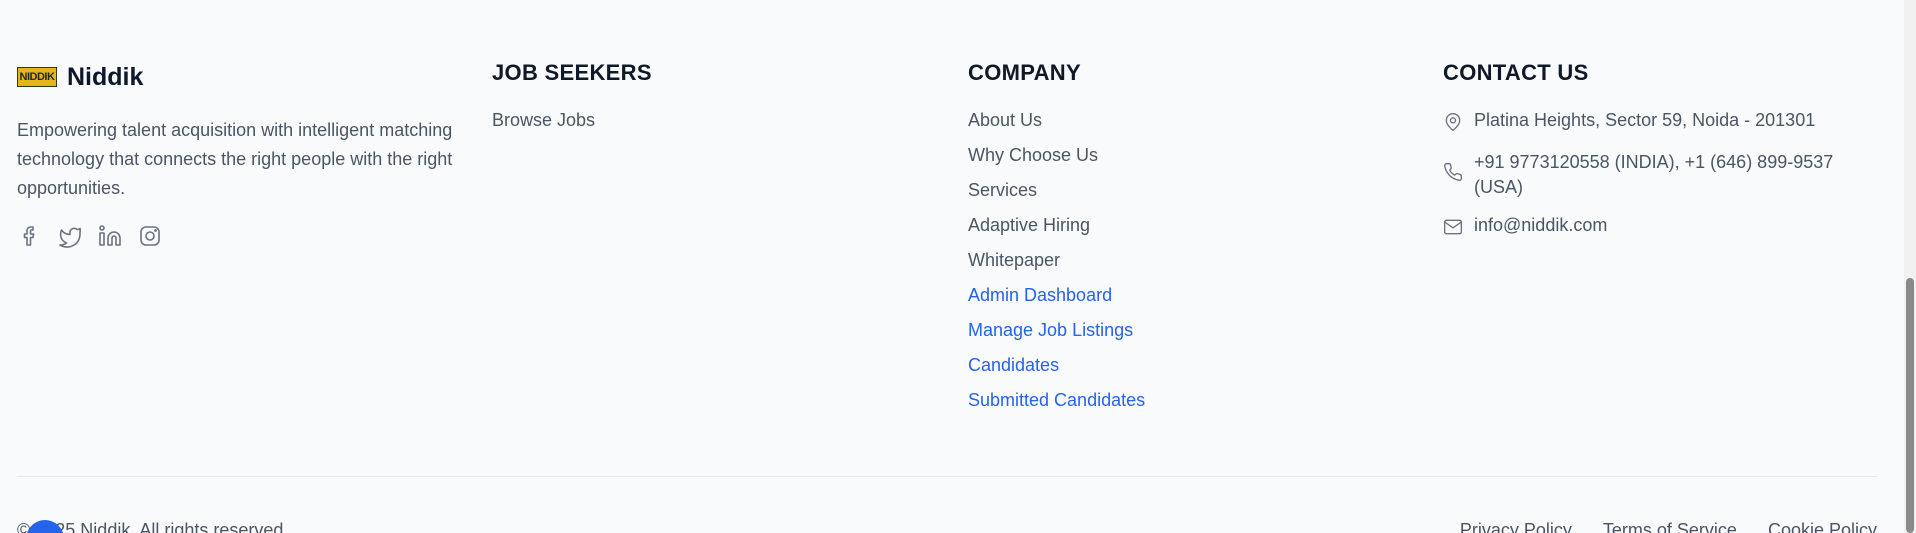  I want to click on contact-email: info@niddik.com, so click(1663, 230).